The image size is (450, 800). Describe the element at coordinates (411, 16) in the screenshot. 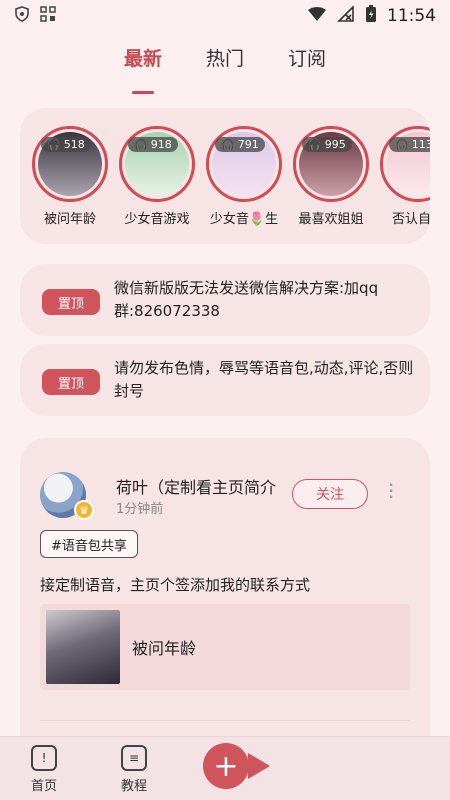

I see `clock-time: 11:54` at that location.